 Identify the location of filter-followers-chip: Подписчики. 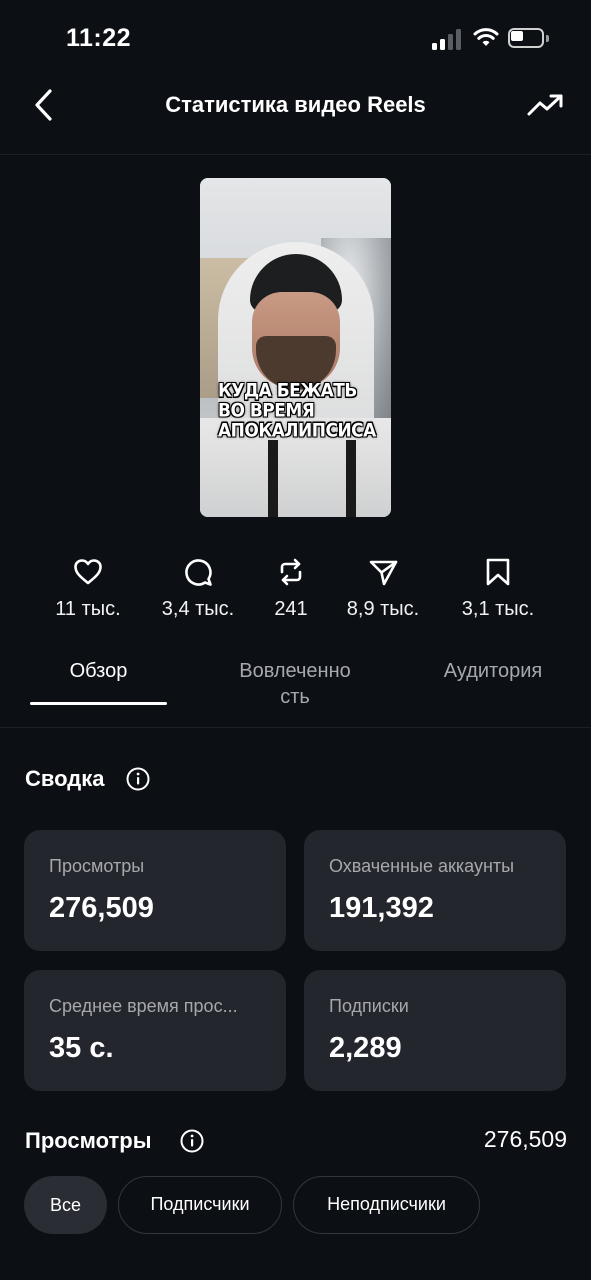
(200, 1205).